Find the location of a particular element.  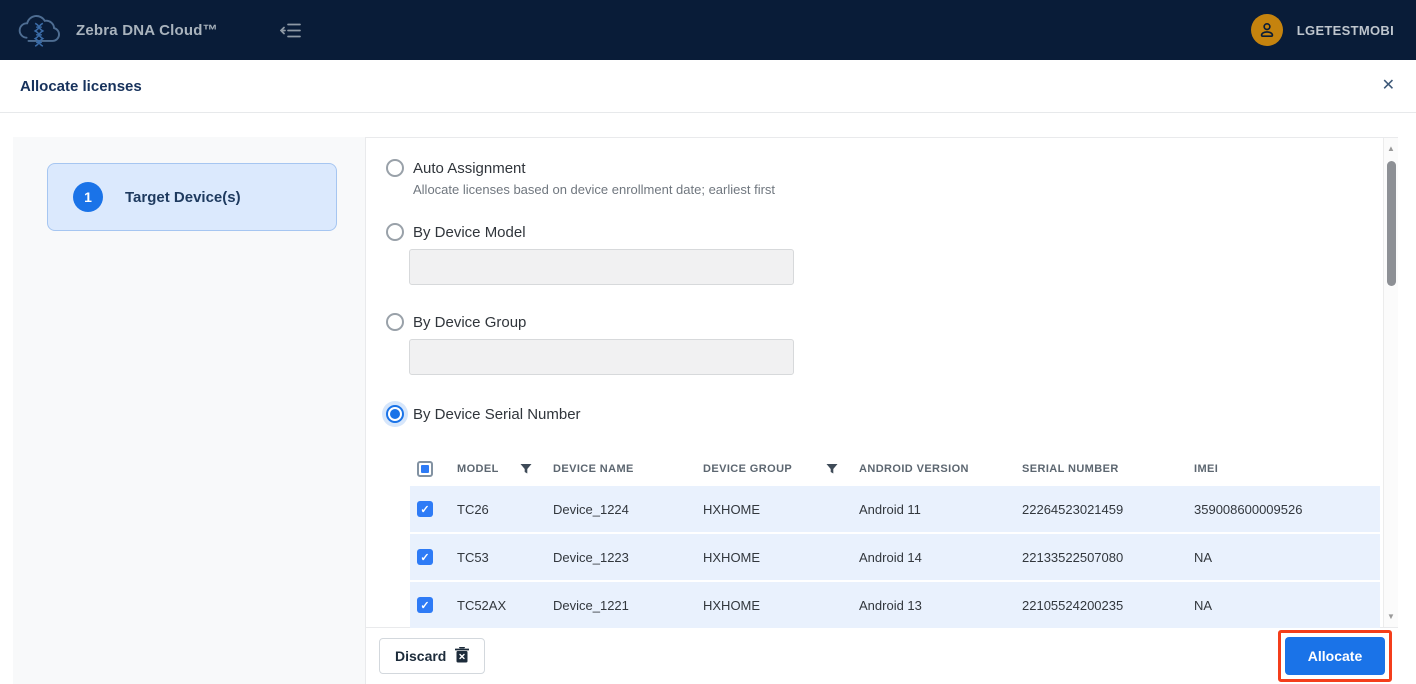

cell-serial-number: 22105524200235 is located at coordinates (1073, 605).